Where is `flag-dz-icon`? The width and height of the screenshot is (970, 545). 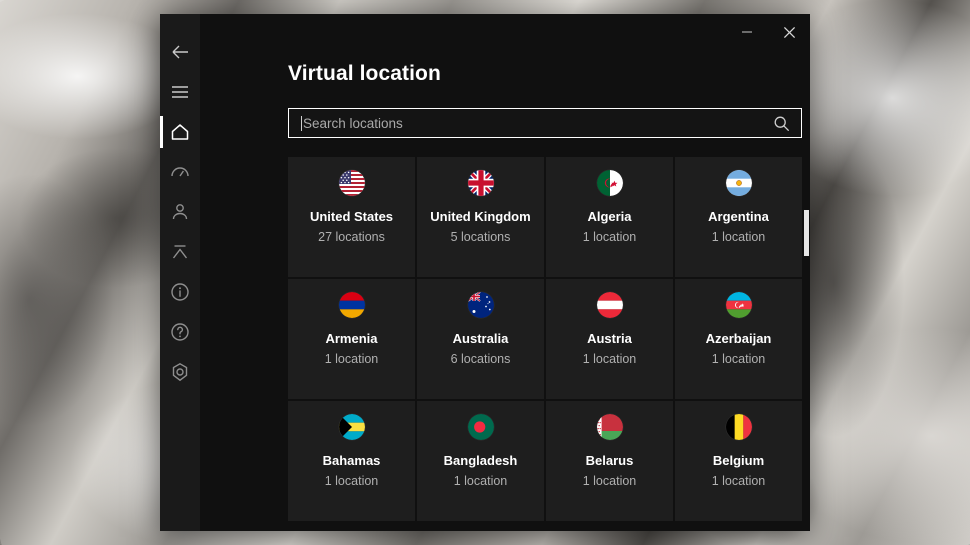
flag-dz-icon is located at coordinates (609, 183).